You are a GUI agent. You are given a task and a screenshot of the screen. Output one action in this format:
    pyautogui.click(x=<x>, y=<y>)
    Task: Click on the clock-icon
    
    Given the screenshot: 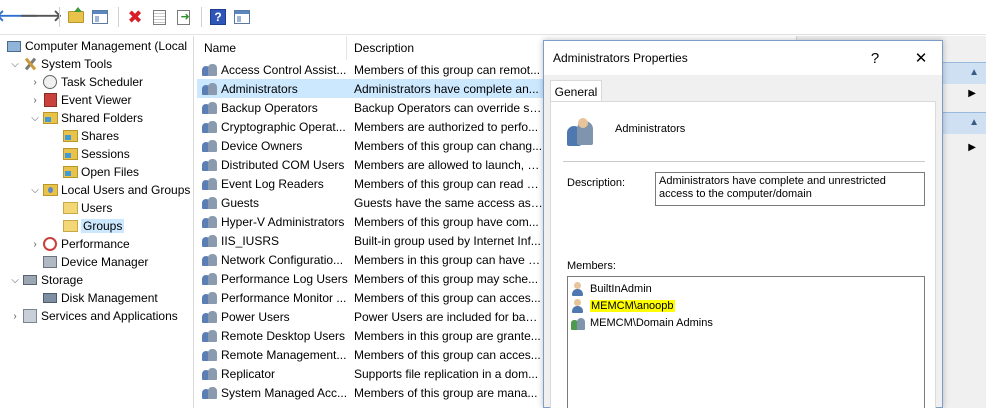 What is the action you would take?
    pyautogui.click(x=50, y=82)
    